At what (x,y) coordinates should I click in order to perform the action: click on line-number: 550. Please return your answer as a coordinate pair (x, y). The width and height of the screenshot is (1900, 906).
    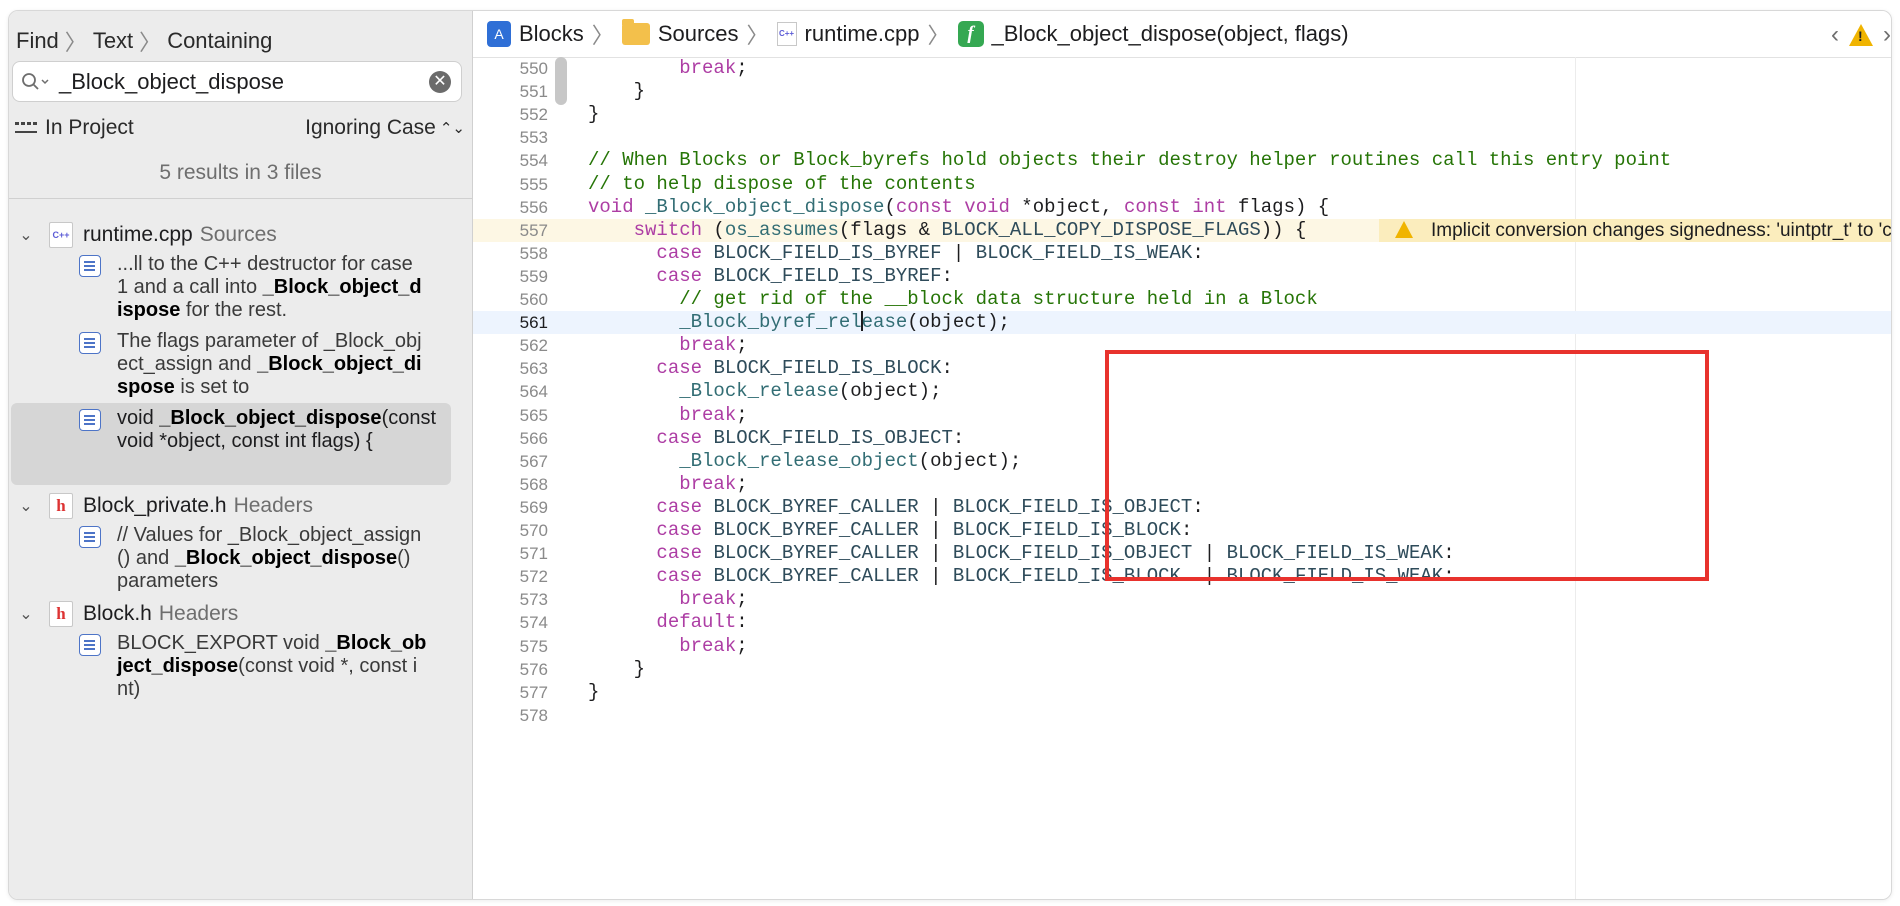
    Looking at the image, I should click on (533, 68).